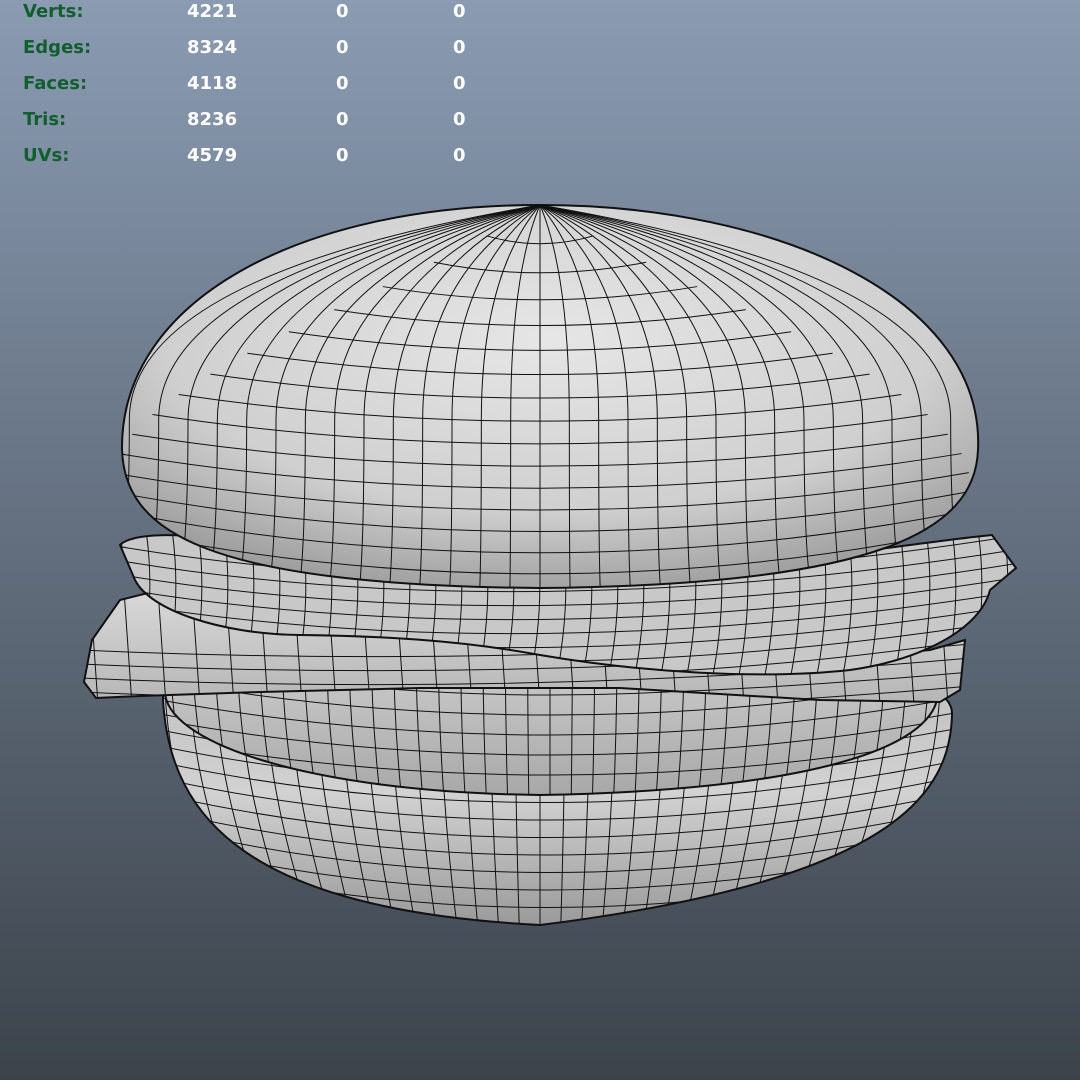  What do you see at coordinates (212, 119) in the screenshot?
I see `hud-value-total: 8236` at bounding box center [212, 119].